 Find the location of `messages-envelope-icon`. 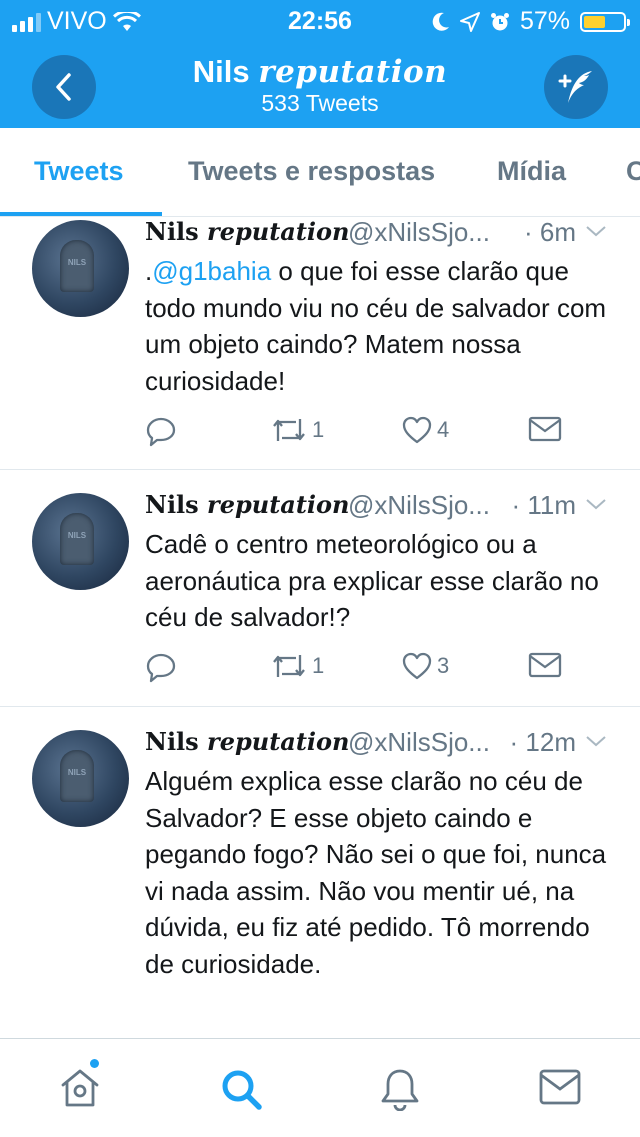

messages-envelope-icon is located at coordinates (560, 1087).